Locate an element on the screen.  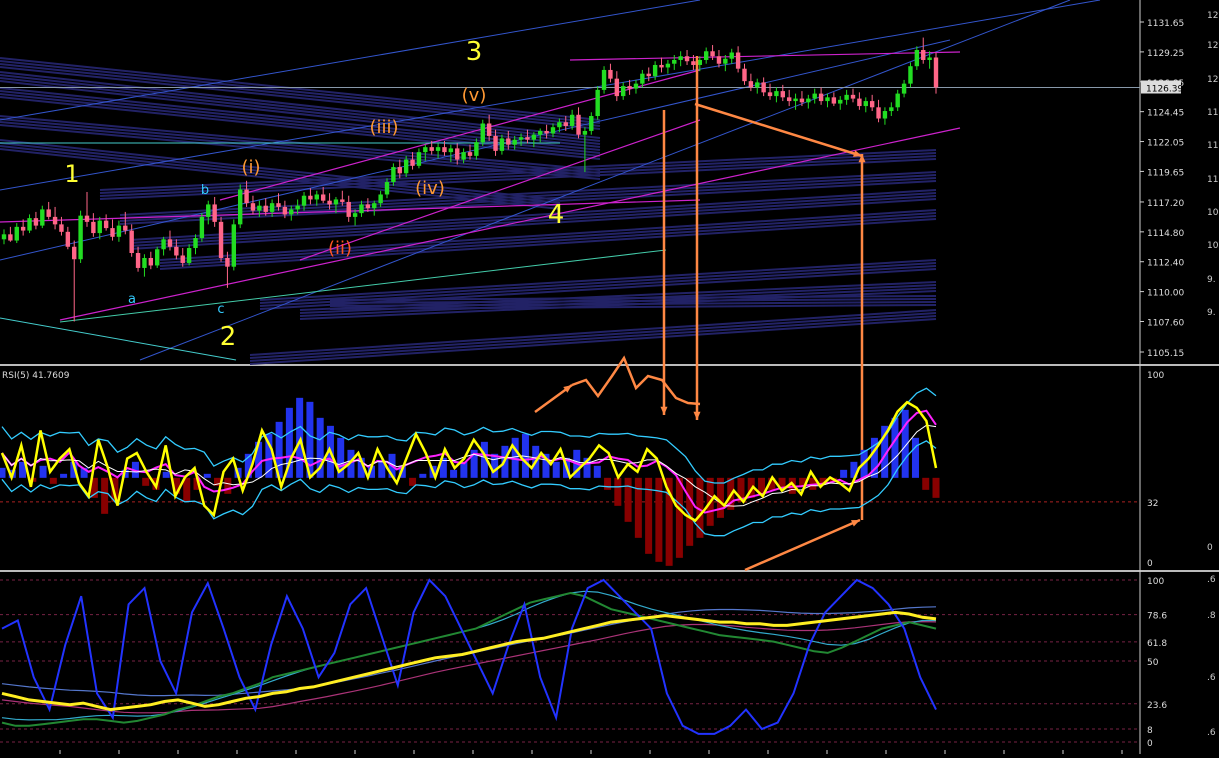
y-tick-label: 1124.45 is located at coordinates (1165, 114).